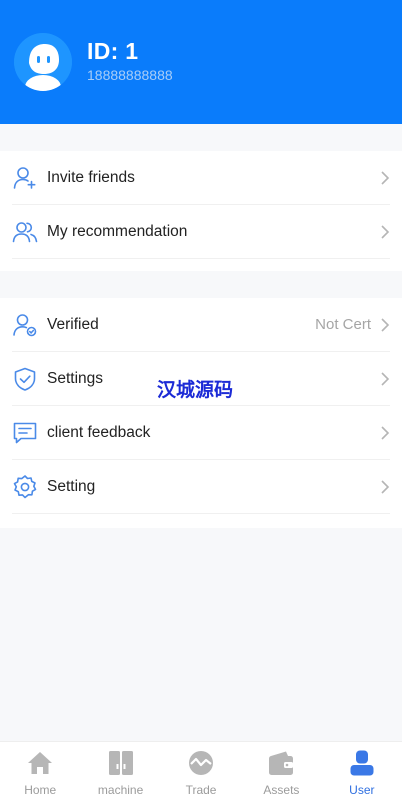  What do you see at coordinates (73, 324) in the screenshot?
I see `menu-item-label: Verified` at bounding box center [73, 324].